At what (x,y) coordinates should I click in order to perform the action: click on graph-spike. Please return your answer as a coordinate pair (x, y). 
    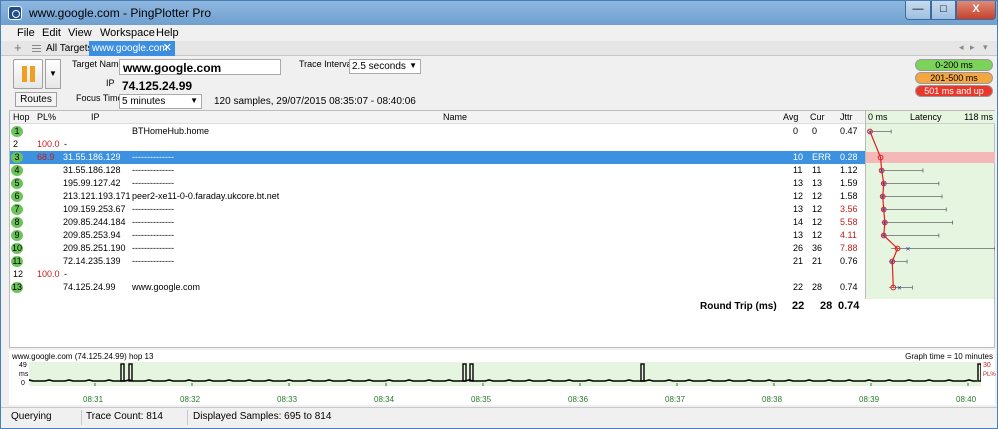
    Looking at the image, I should click on (122, 372).